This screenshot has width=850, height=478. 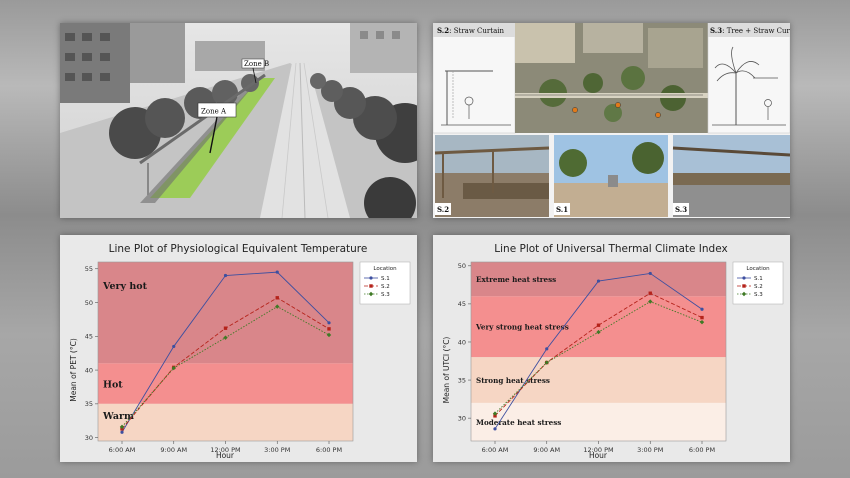 I want to click on utci-legend-label-S.3: S.3, so click(x=758, y=295).